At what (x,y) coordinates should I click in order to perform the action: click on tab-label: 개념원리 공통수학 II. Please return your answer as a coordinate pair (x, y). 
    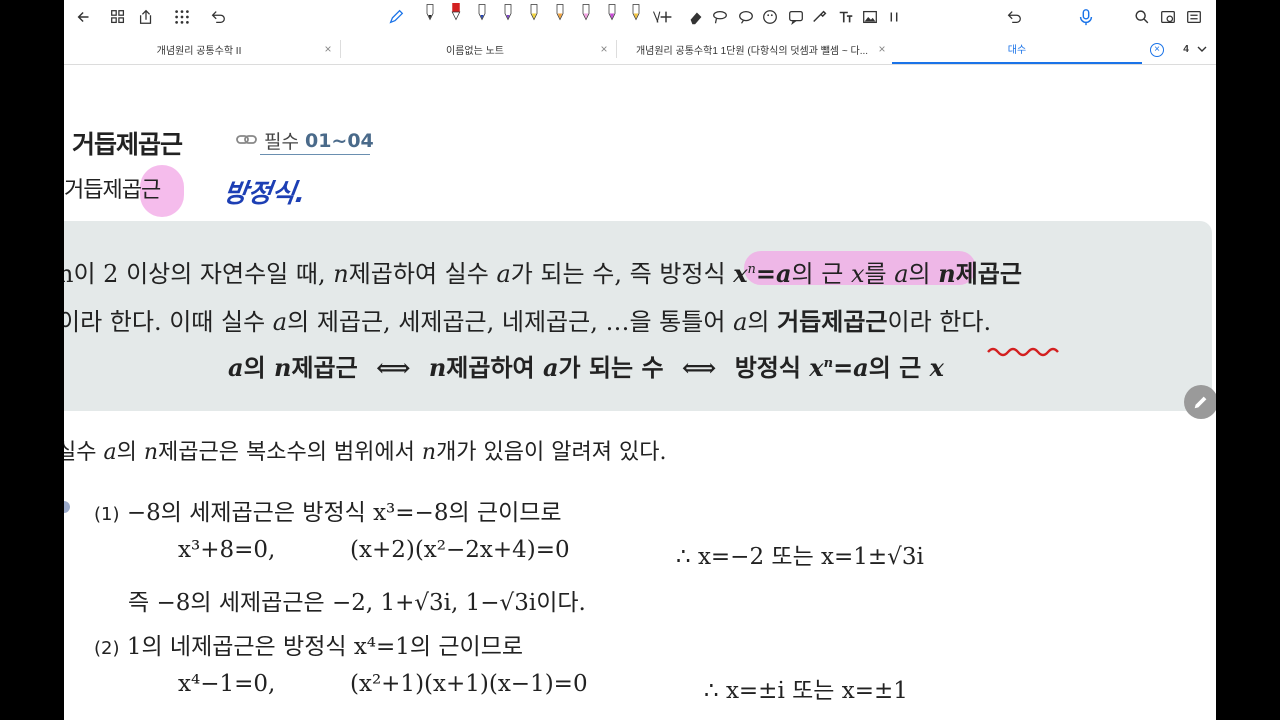
    Looking at the image, I should click on (199, 51).